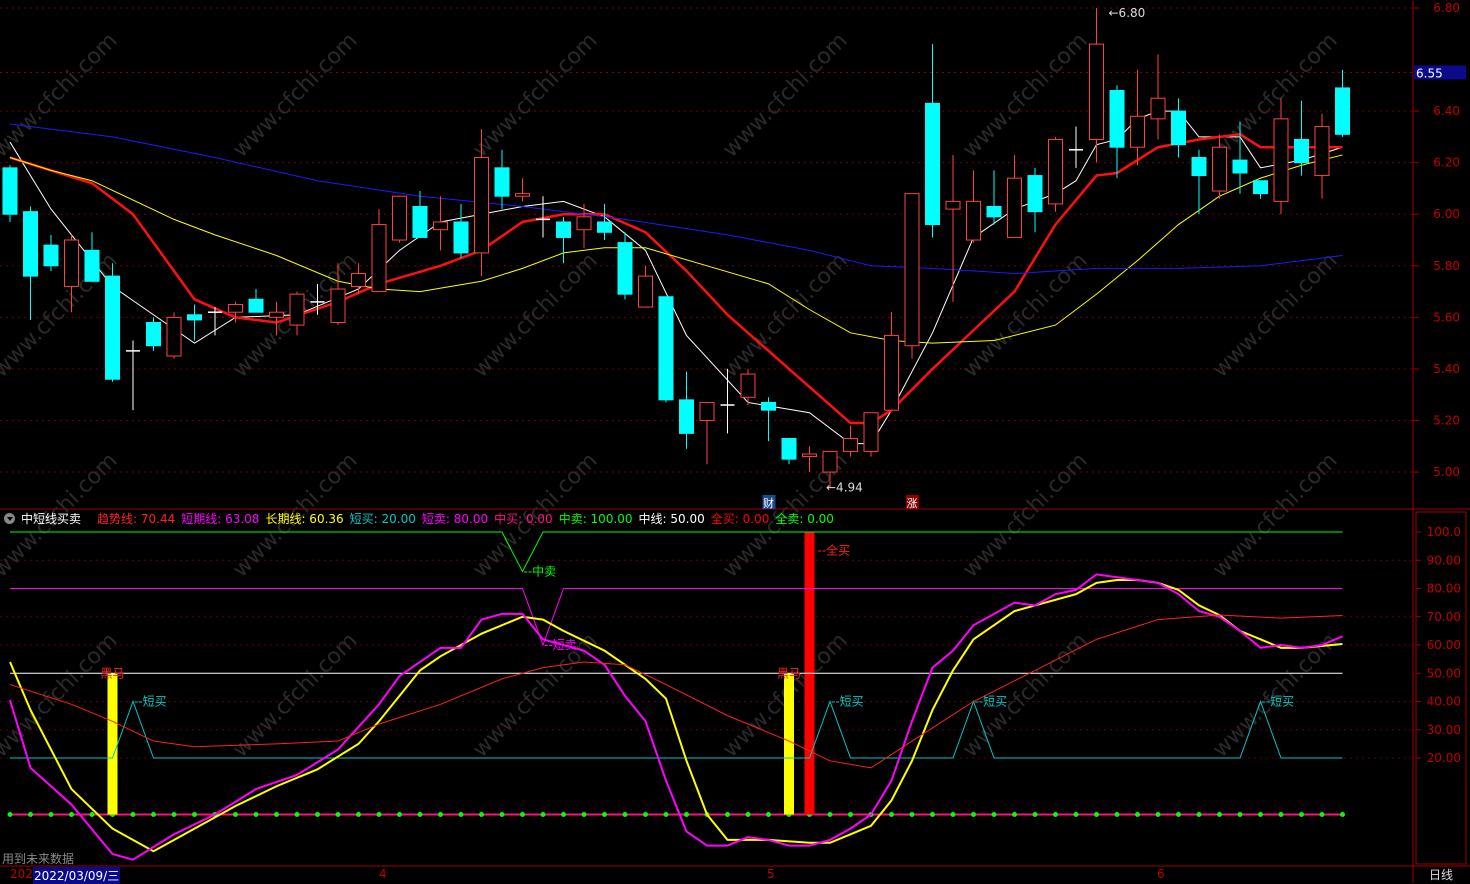  What do you see at coordinates (1446, 369) in the screenshot?
I see `price-tick-label: 5.40` at bounding box center [1446, 369].